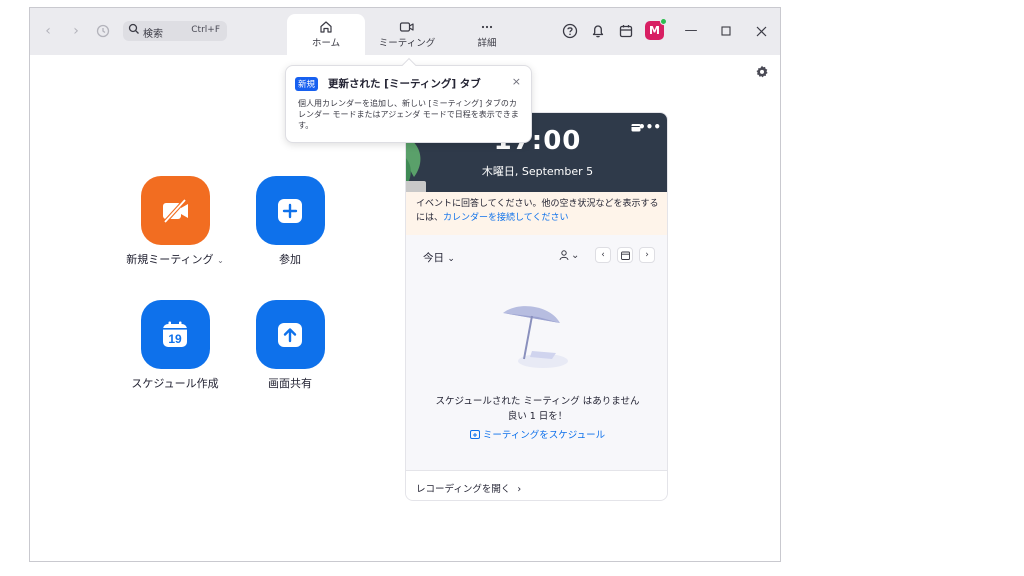 This screenshot has width=1024, height=576. Describe the element at coordinates (48, 31) in the screenshot. I see `back-arrow-icon: ‹` at that location.